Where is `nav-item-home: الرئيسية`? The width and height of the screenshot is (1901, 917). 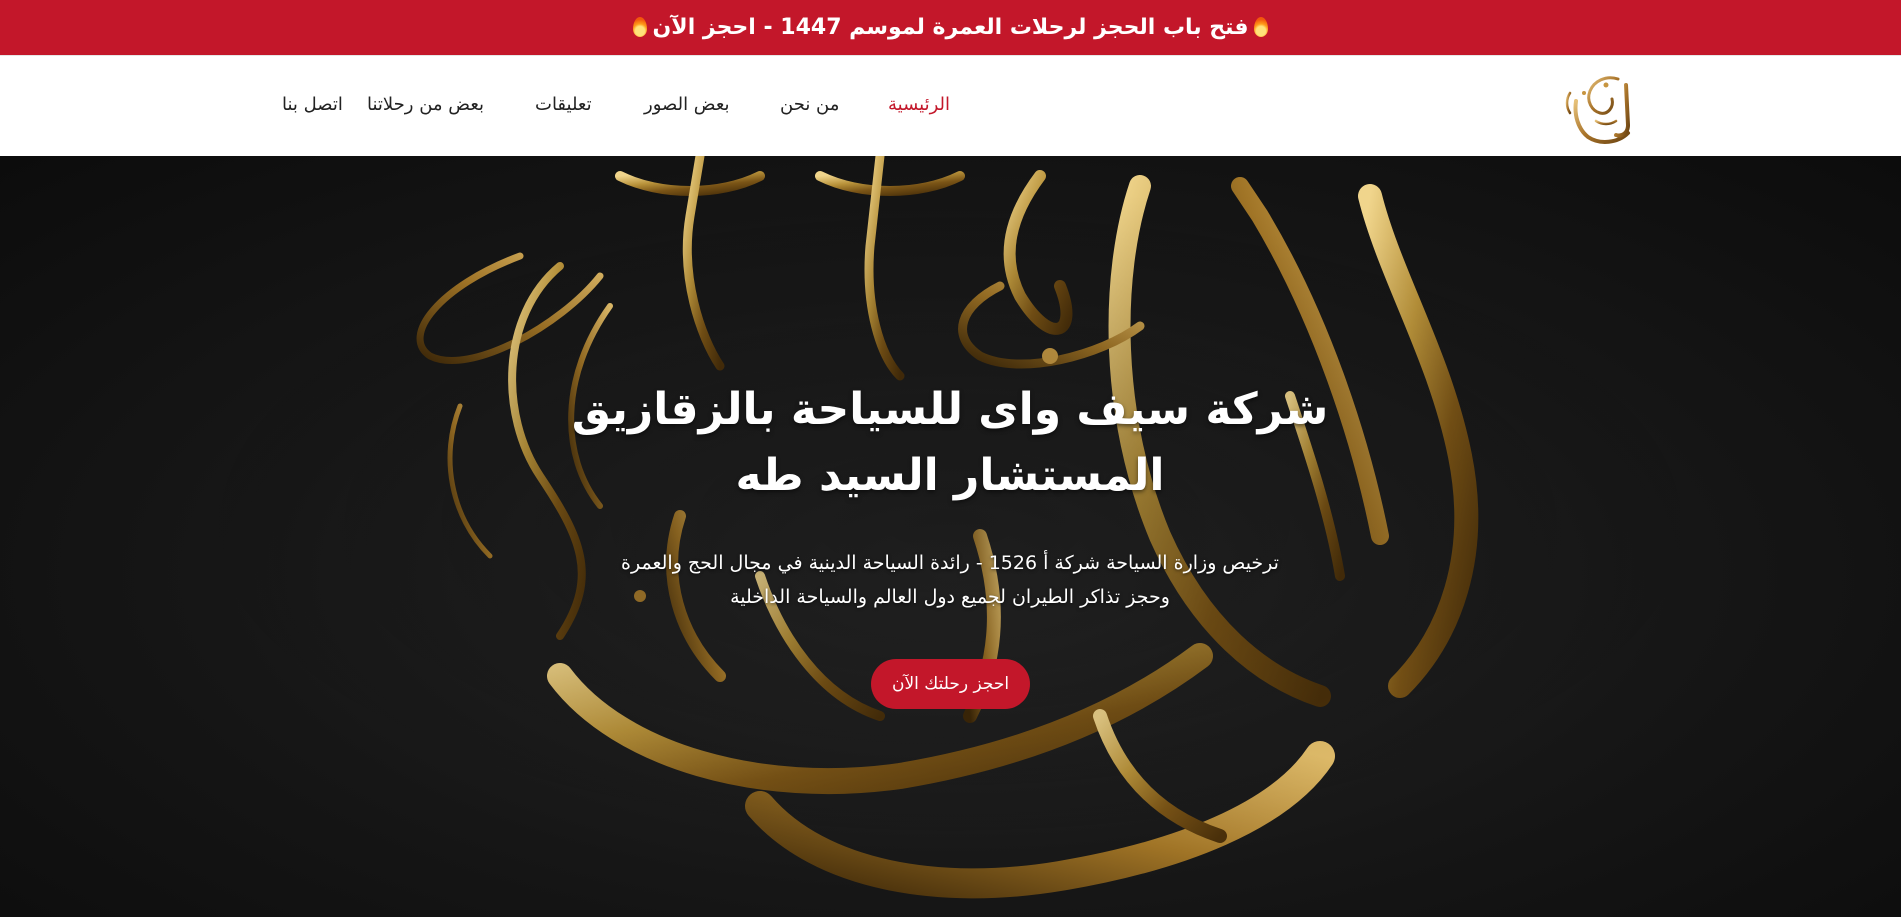 nav-item-home: الرئيسية is located at coordinates (919, 104).